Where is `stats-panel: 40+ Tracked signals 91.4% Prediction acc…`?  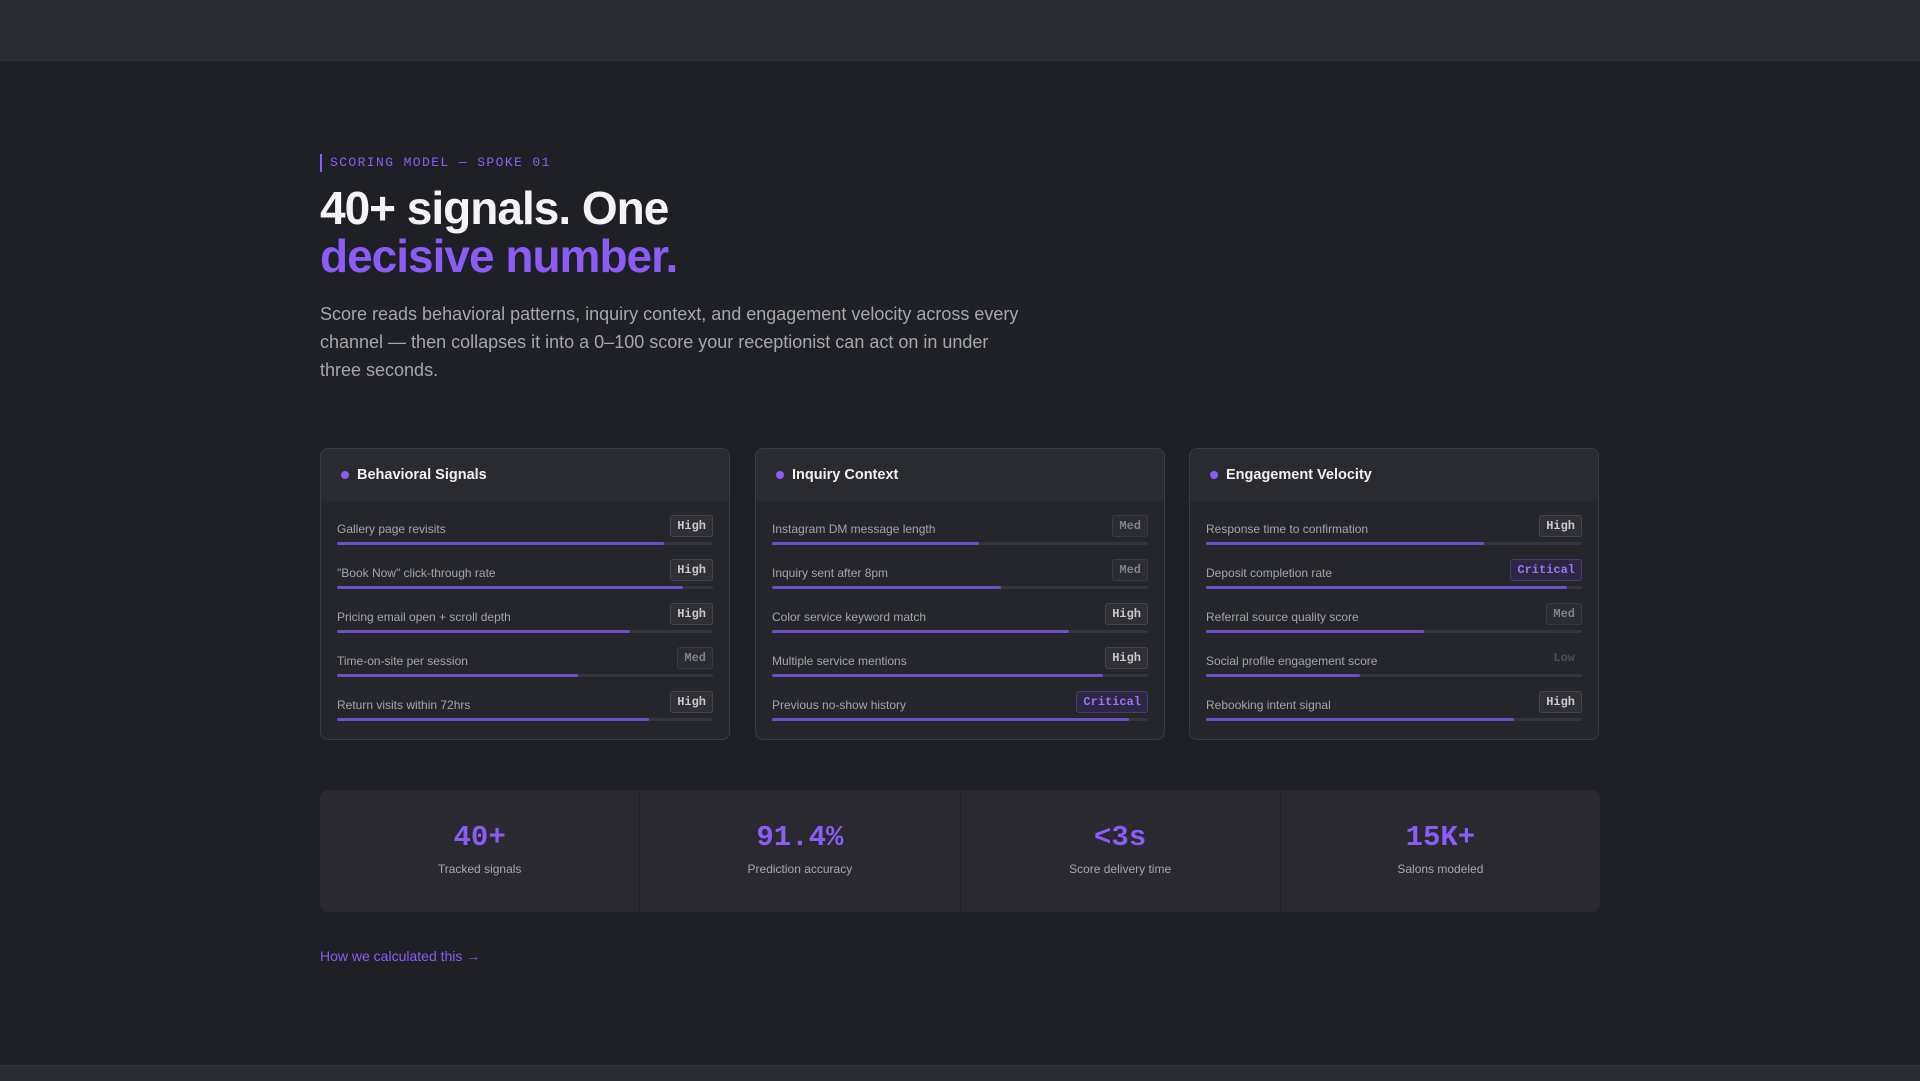
stats-panel: 40+ Tracked signals 91.4% Prediction acc… is located at coordinates (960, 851).